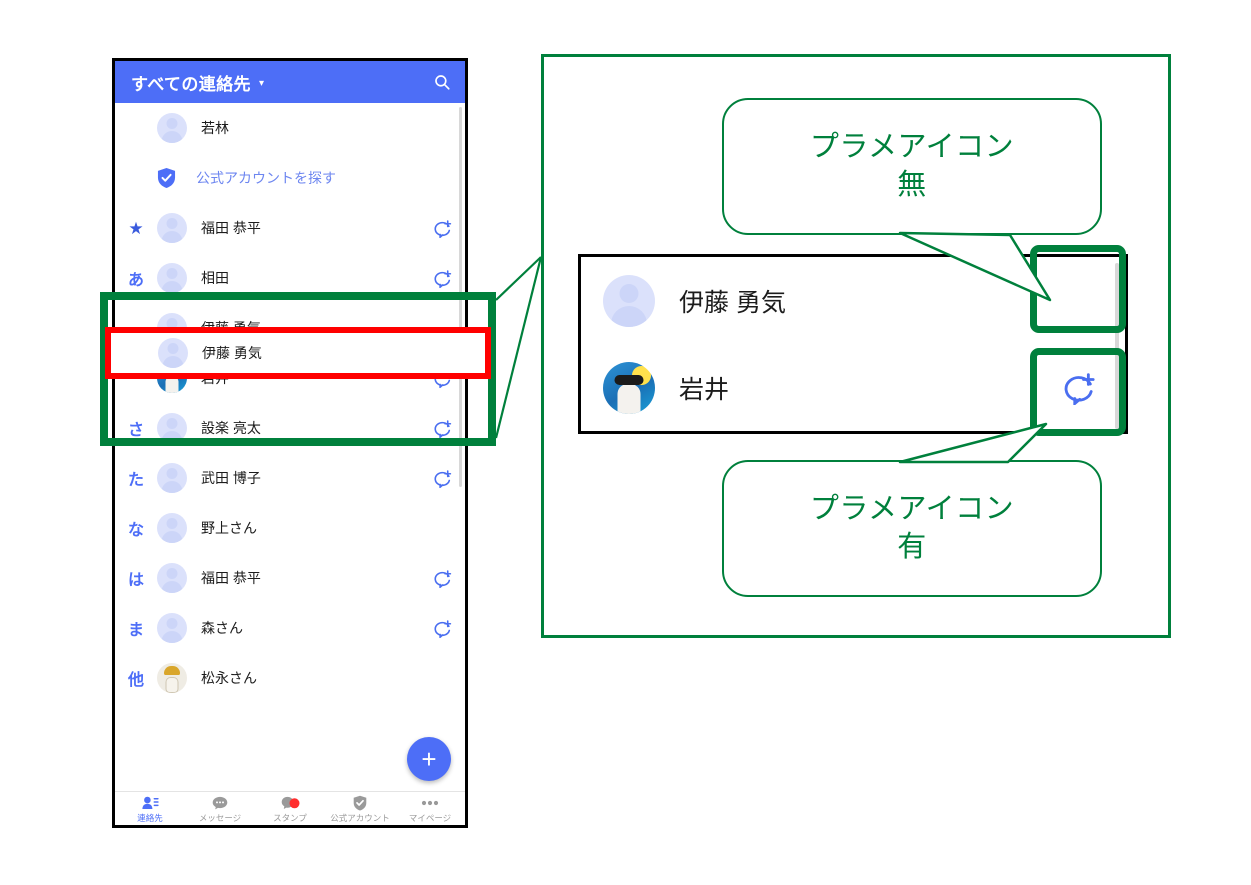 The height and width of the screenshot is (885, 1251). I want to click on kana-index: 他, so click(135, 680).